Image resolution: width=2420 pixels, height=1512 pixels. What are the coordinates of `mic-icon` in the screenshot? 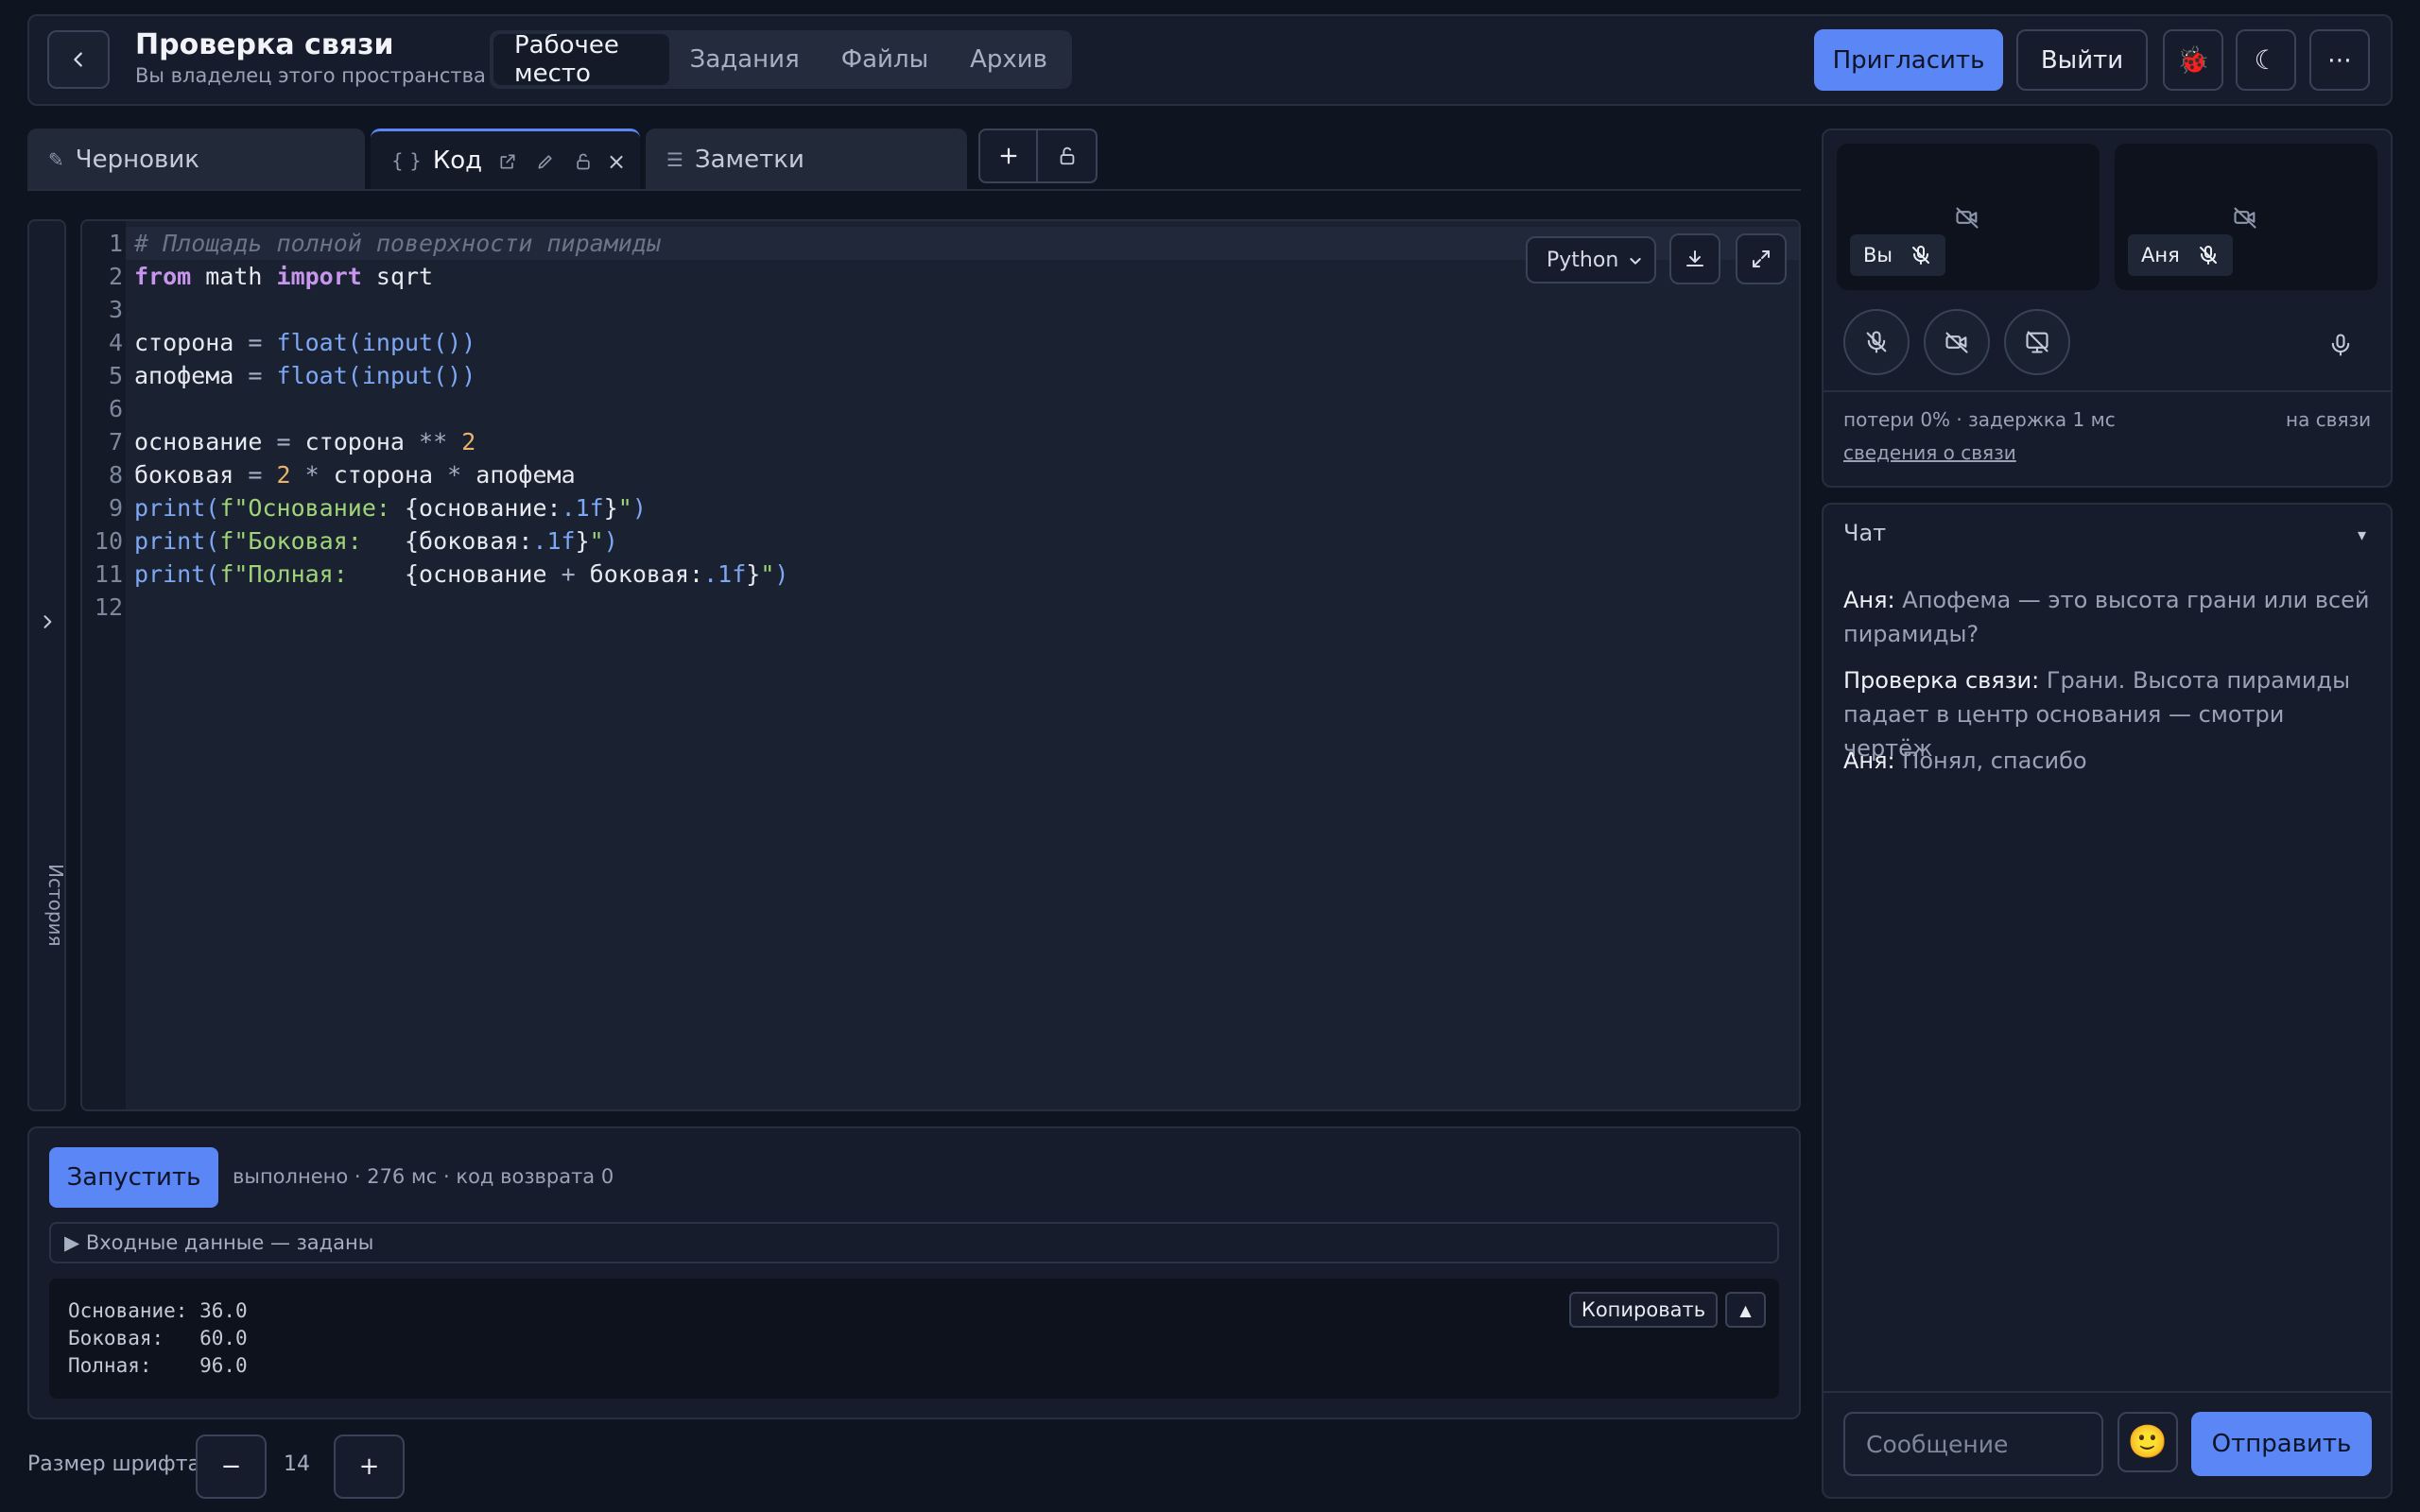 It's located at (2340, 345).